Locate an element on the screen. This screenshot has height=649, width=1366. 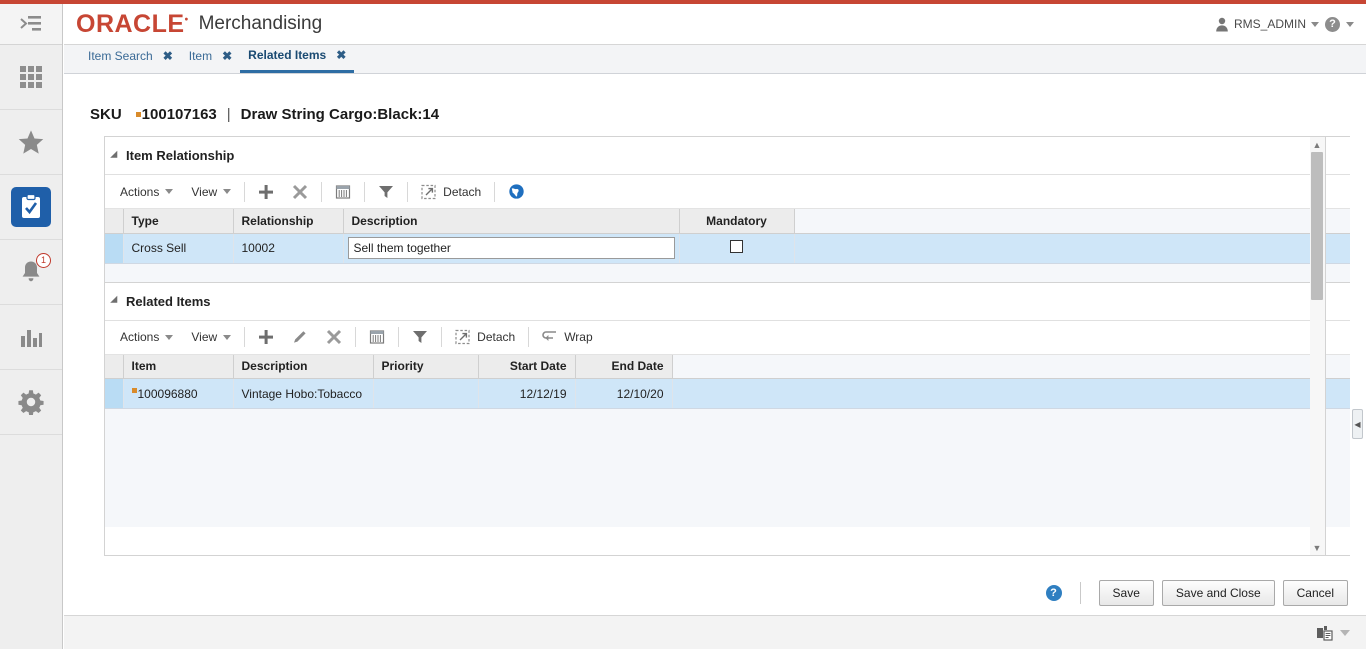
required-marker-icon is located at coordinates (138, 114).